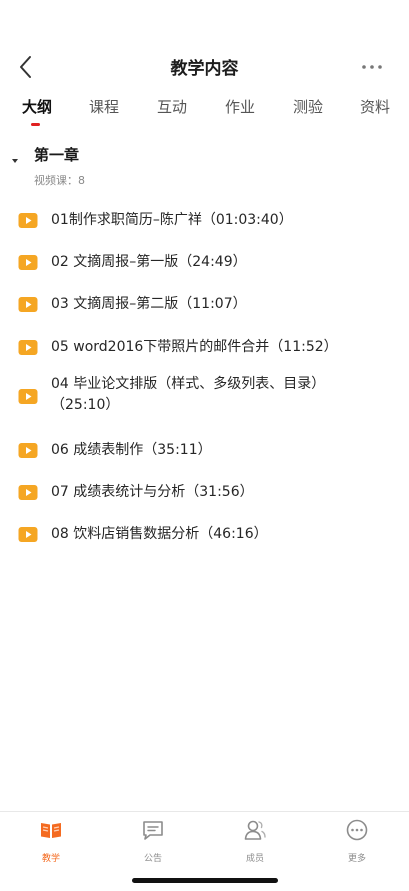 The height and width of the screenshot is (891, 409). What do you see at coordinates (152, 492) in the screenshot?
I see `lesson-title: 07 成绩表统计与分析（31:56）` at bounding box center [152, 492].